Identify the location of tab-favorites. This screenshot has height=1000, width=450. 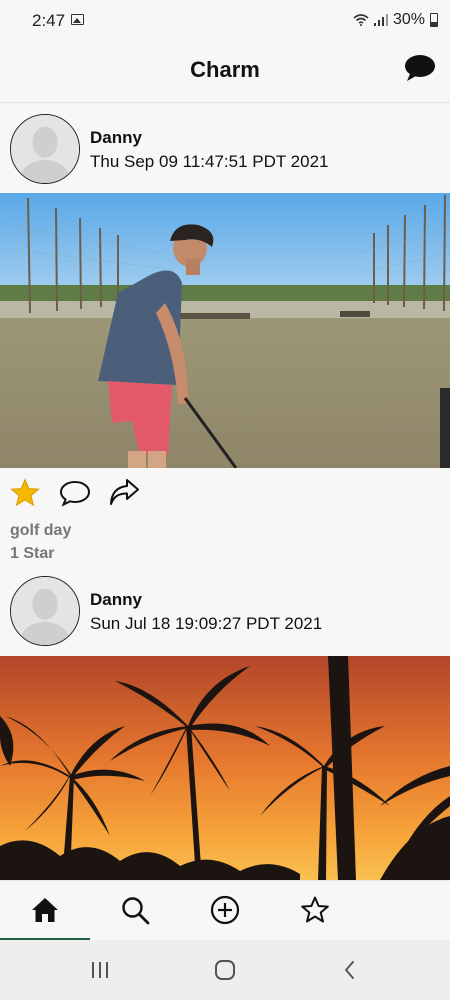
(315, 911).